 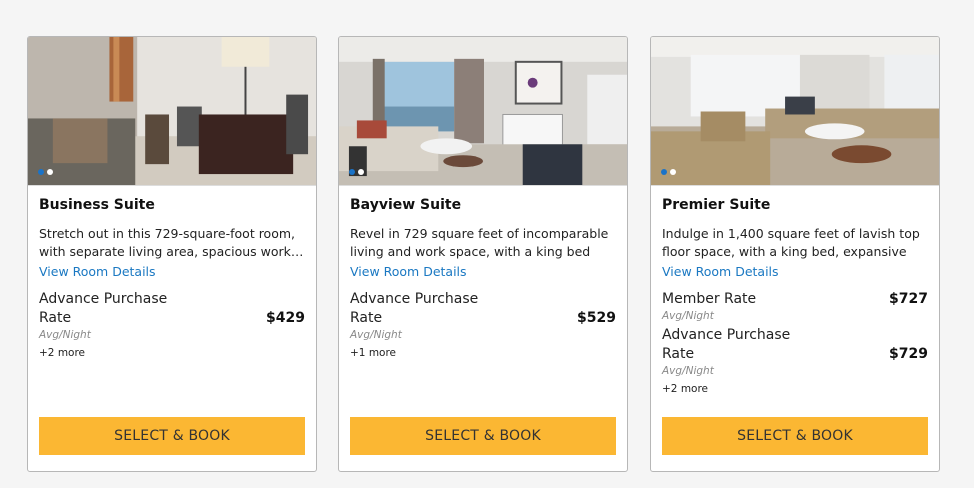 What do you see at coordinates (97, 205) in the screenshot?
I see `room-title: Business Suite` at bounding box center [97, 205].